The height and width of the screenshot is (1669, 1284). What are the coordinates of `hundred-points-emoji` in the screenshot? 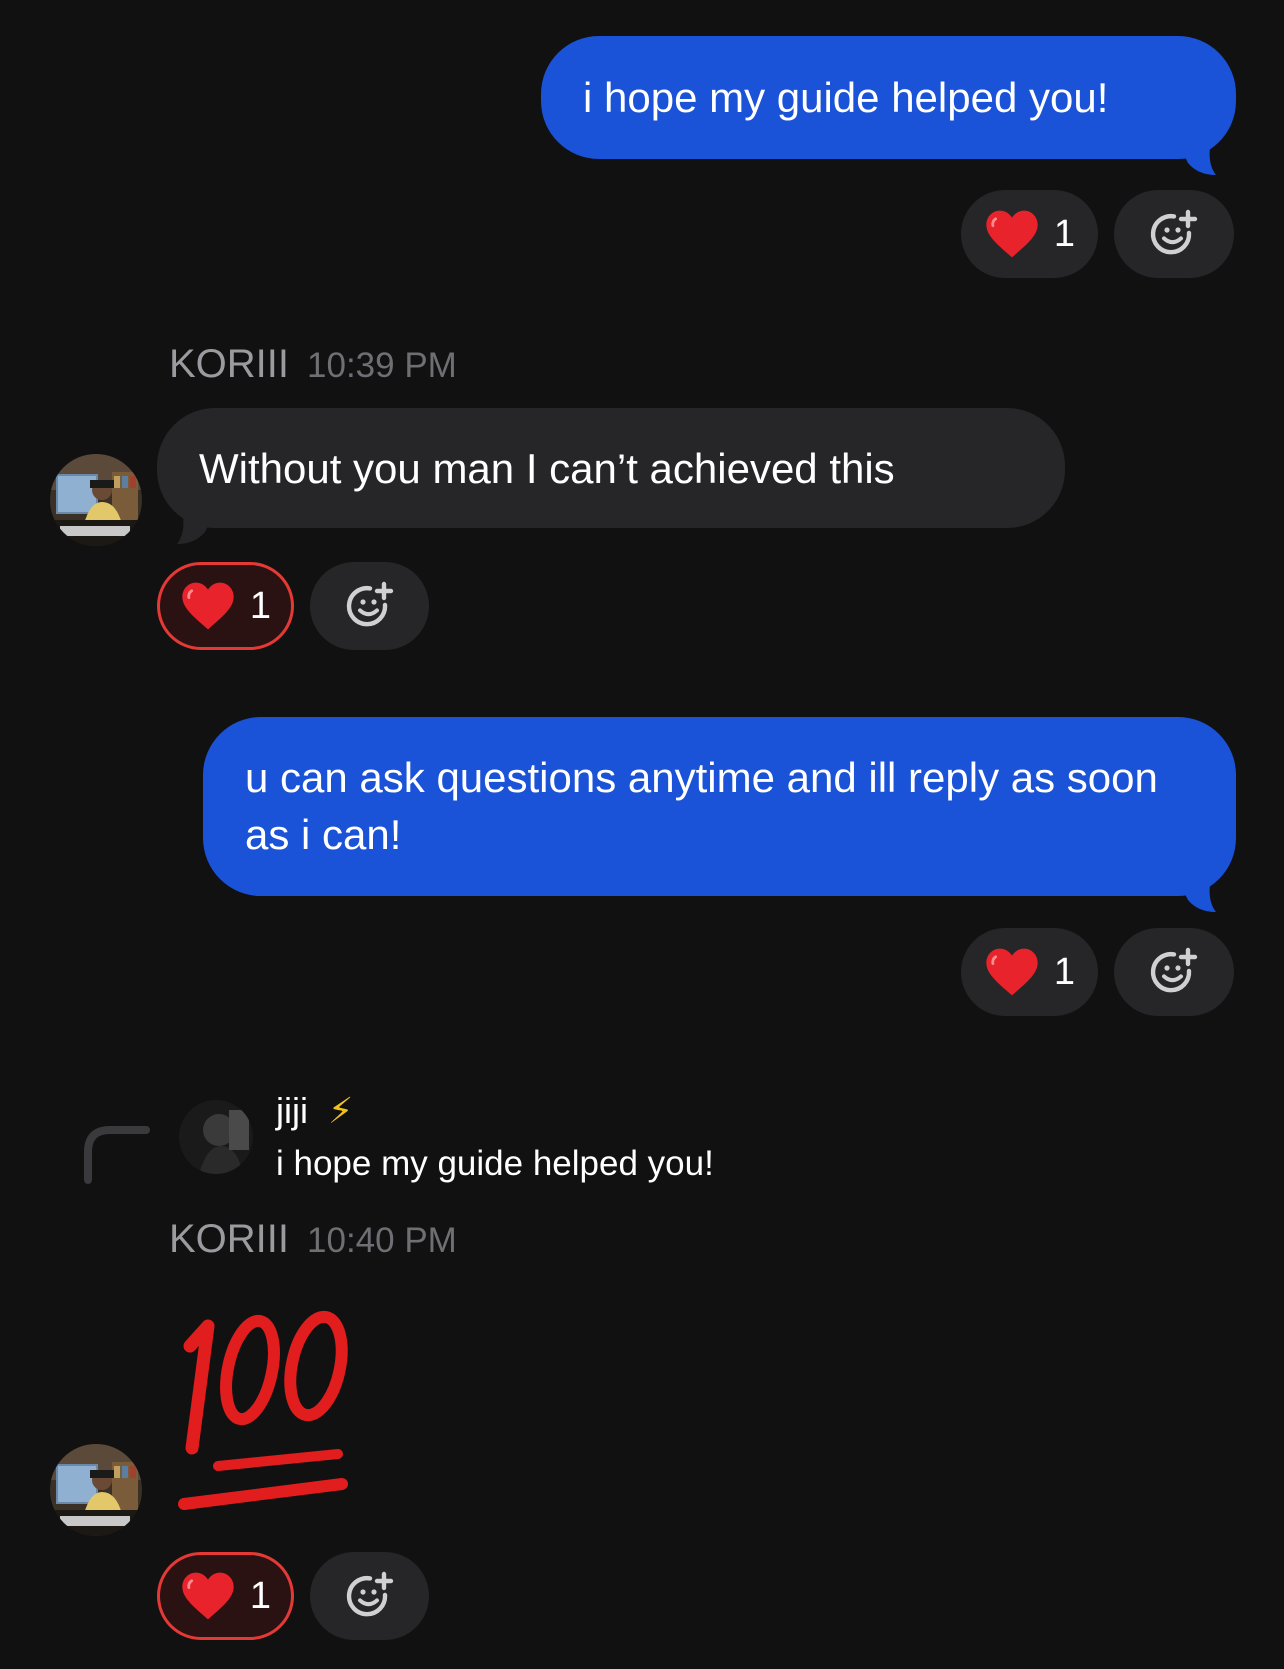 It's located at (273, 1412).